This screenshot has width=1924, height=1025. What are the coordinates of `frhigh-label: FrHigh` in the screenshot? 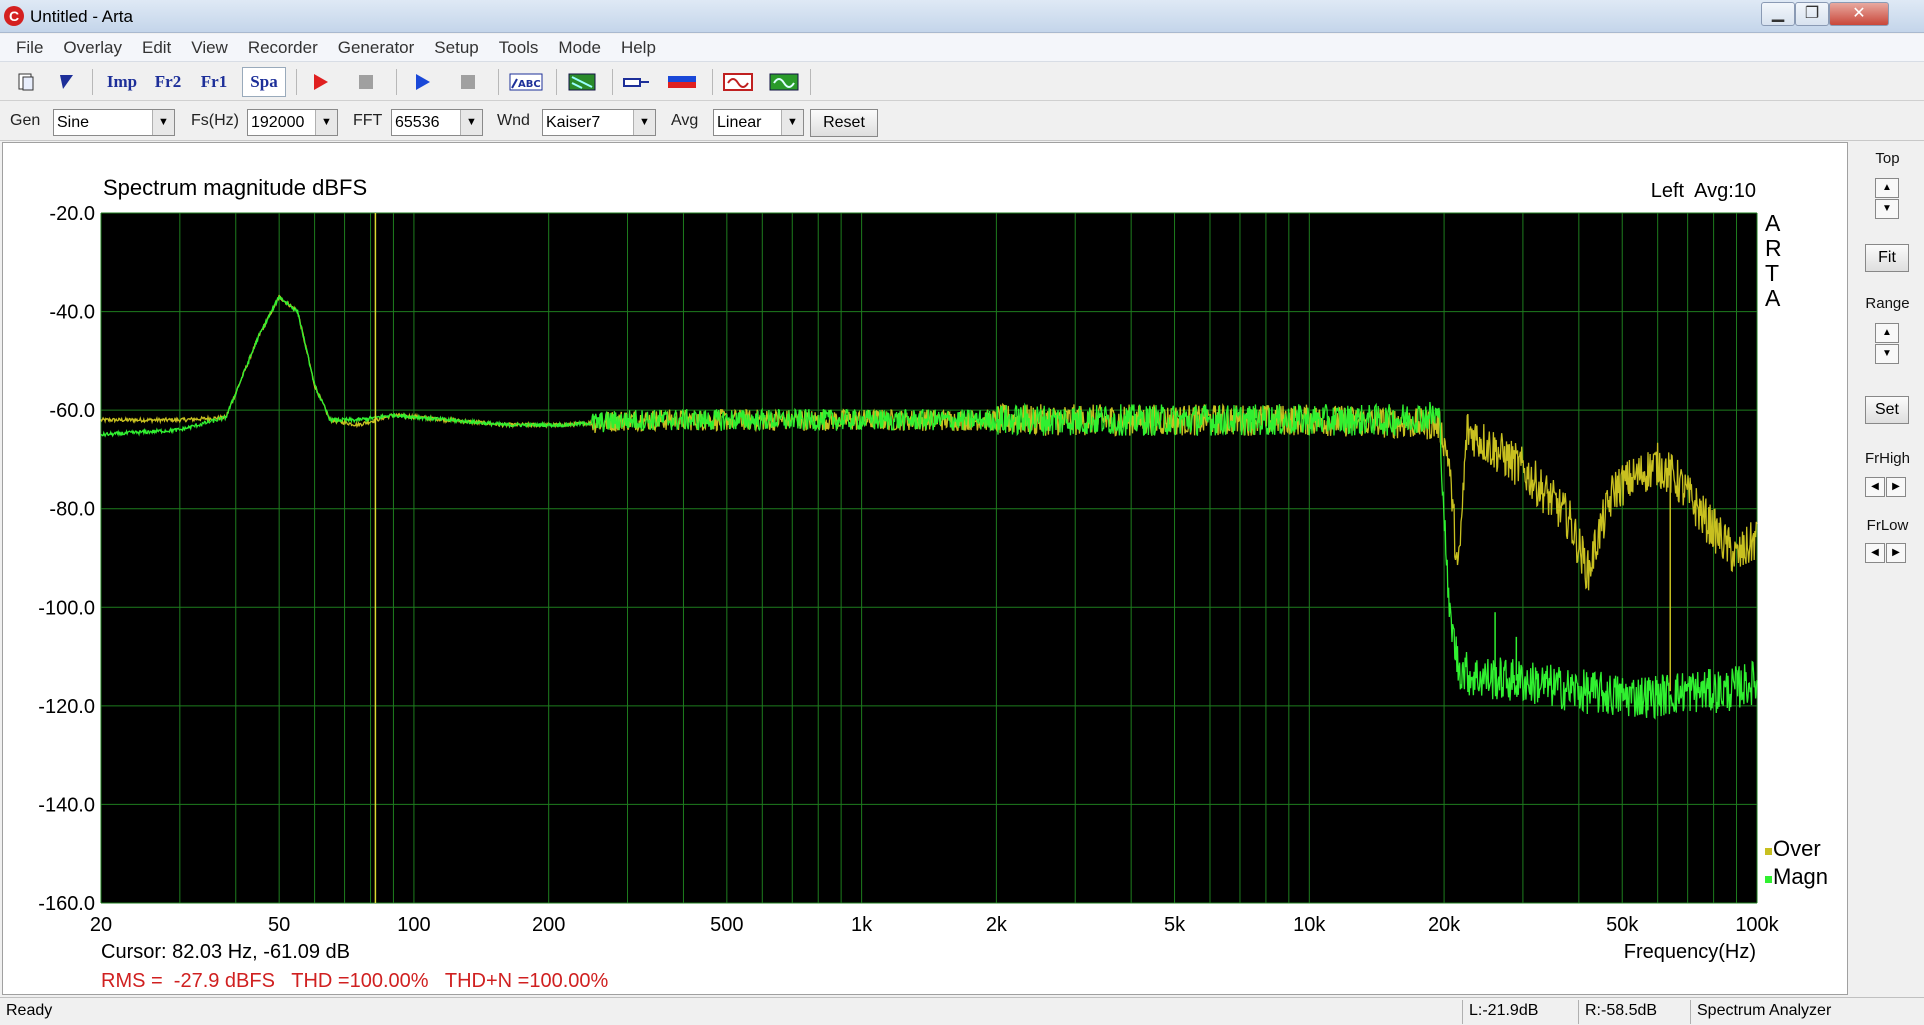 It's located at (1887, 458).